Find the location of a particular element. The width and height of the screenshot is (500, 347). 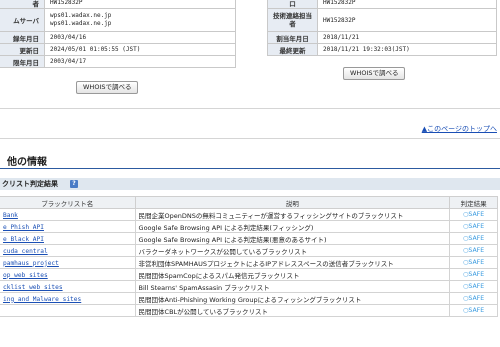

blacklist-name-cell: Bank is located at coordinates (68, 214).